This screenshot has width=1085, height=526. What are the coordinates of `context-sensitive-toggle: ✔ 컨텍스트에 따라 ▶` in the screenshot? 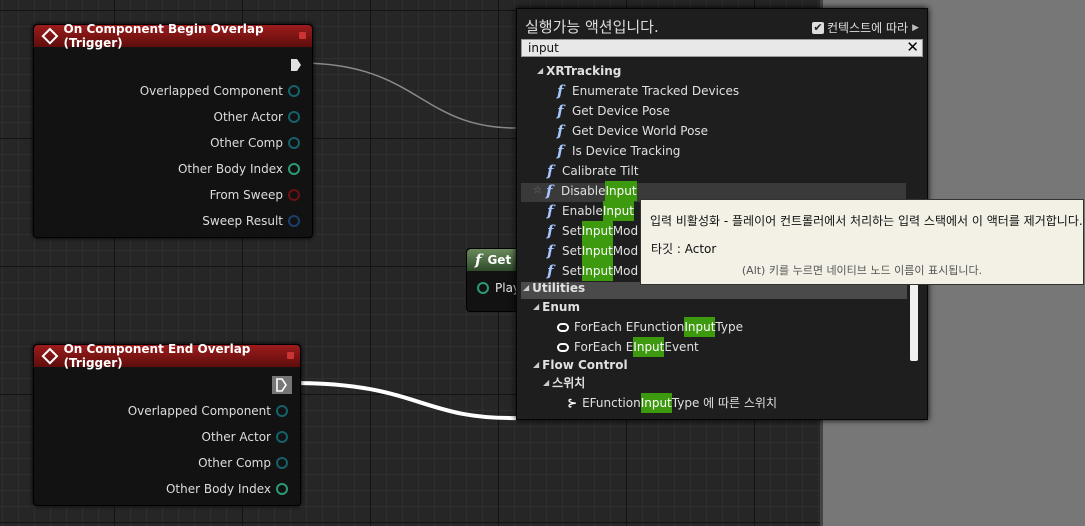 It's located at (865, 27).